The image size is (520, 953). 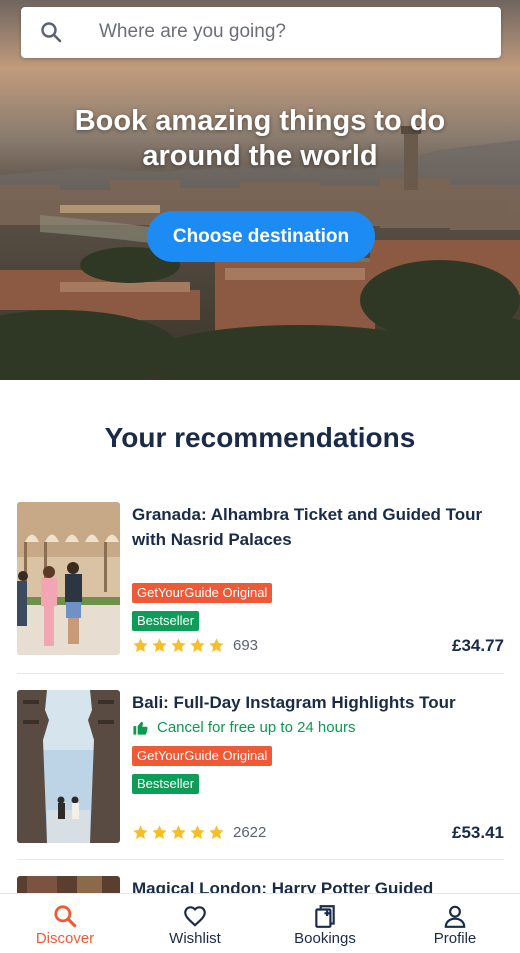 I want to click on activity-price: £34.77, so click(x=478, y=645).